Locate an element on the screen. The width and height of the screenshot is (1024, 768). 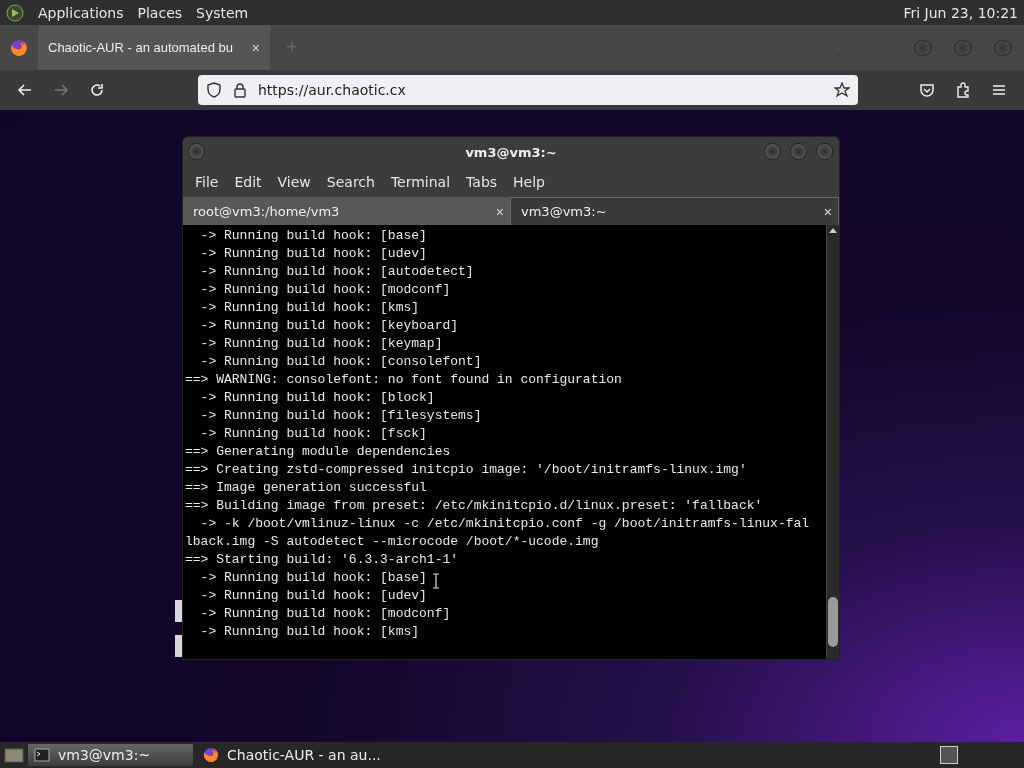
menu-item: File is located at coordinates (207, 182).